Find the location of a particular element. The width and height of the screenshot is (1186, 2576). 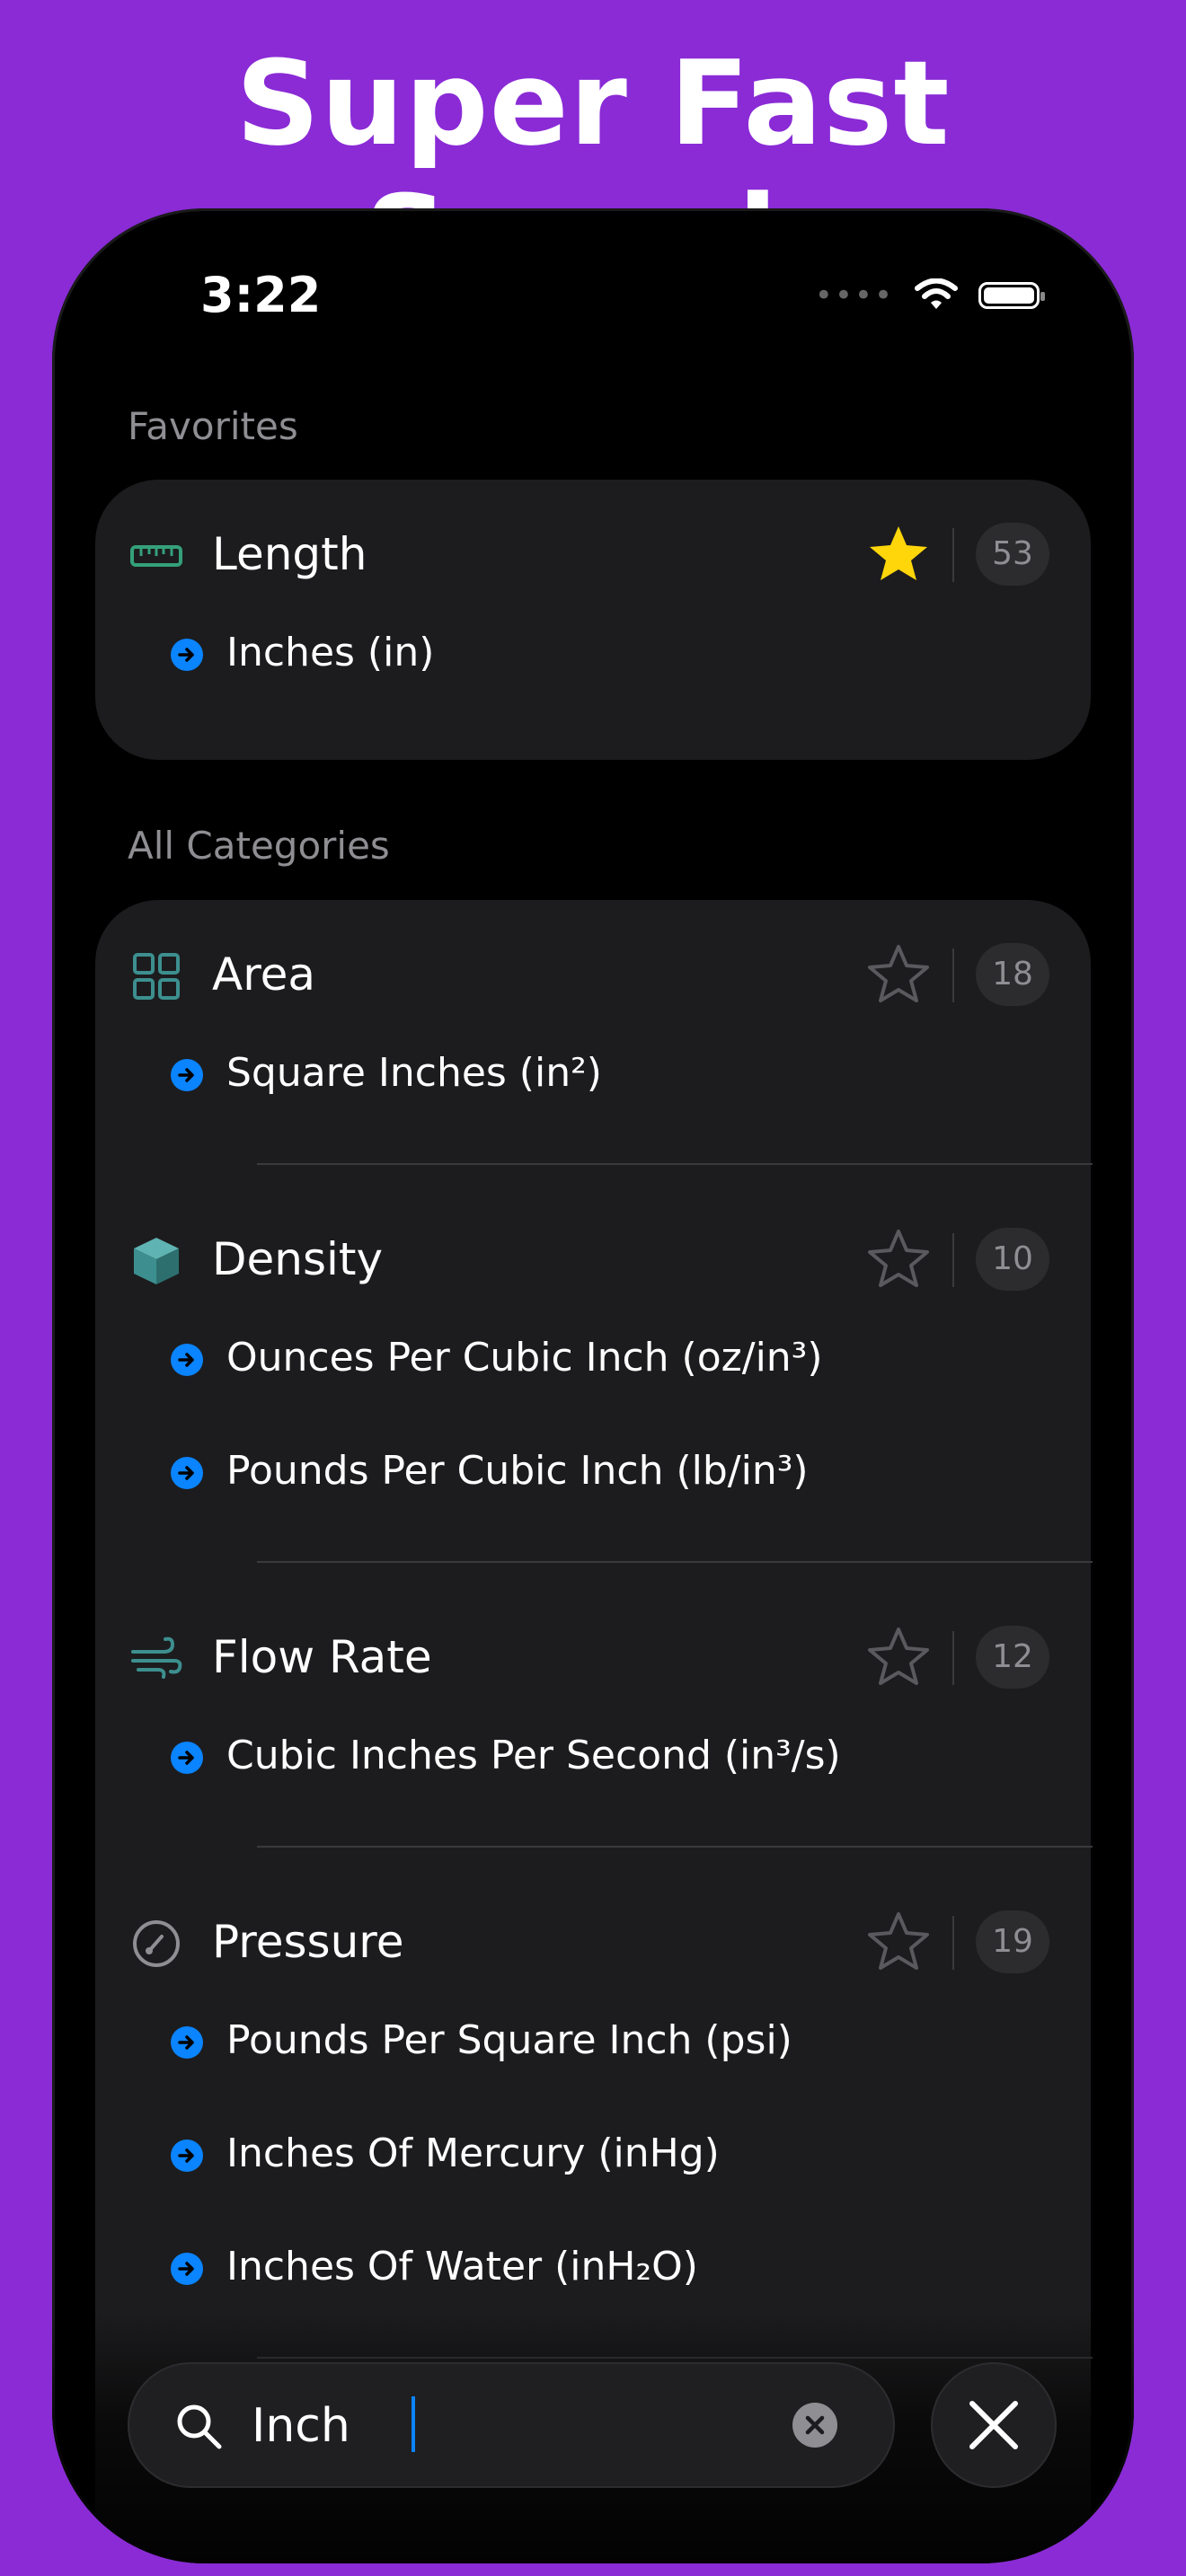

category-title: Density is located at coordinates (298, 1259).